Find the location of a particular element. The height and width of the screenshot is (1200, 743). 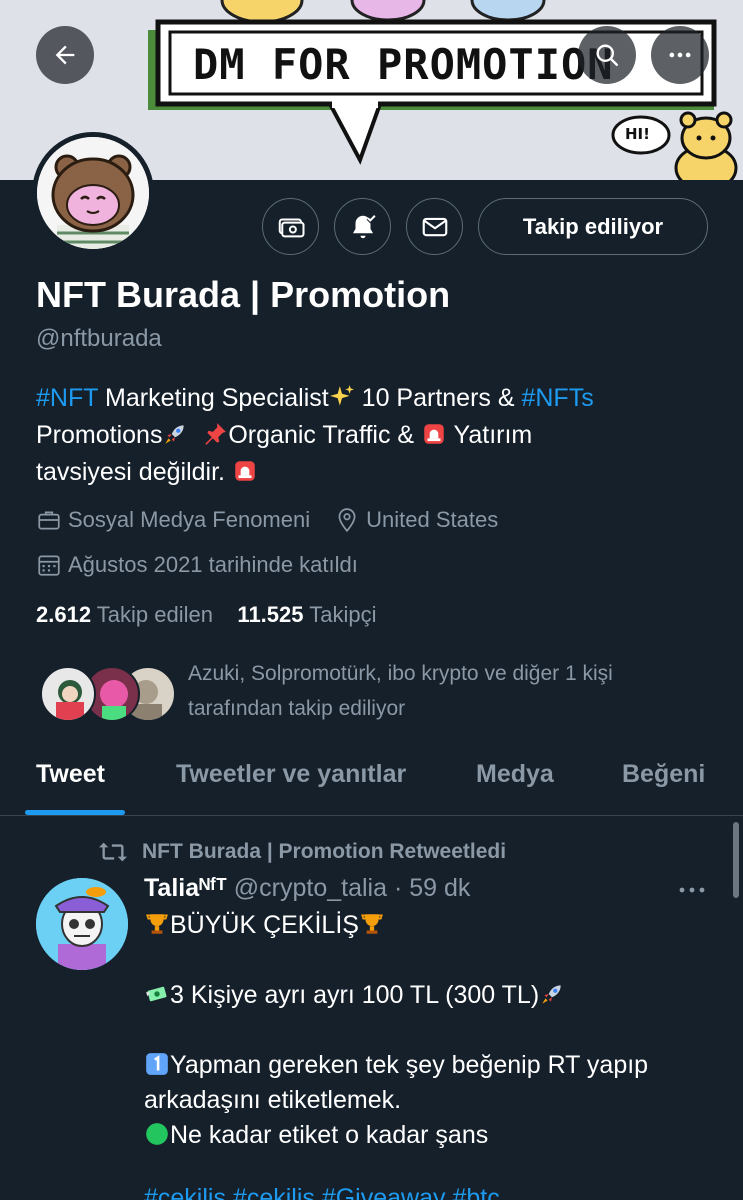

retweet-label: NFT Burada | Promotion Retweetledi is located at coordinates (324, 851).